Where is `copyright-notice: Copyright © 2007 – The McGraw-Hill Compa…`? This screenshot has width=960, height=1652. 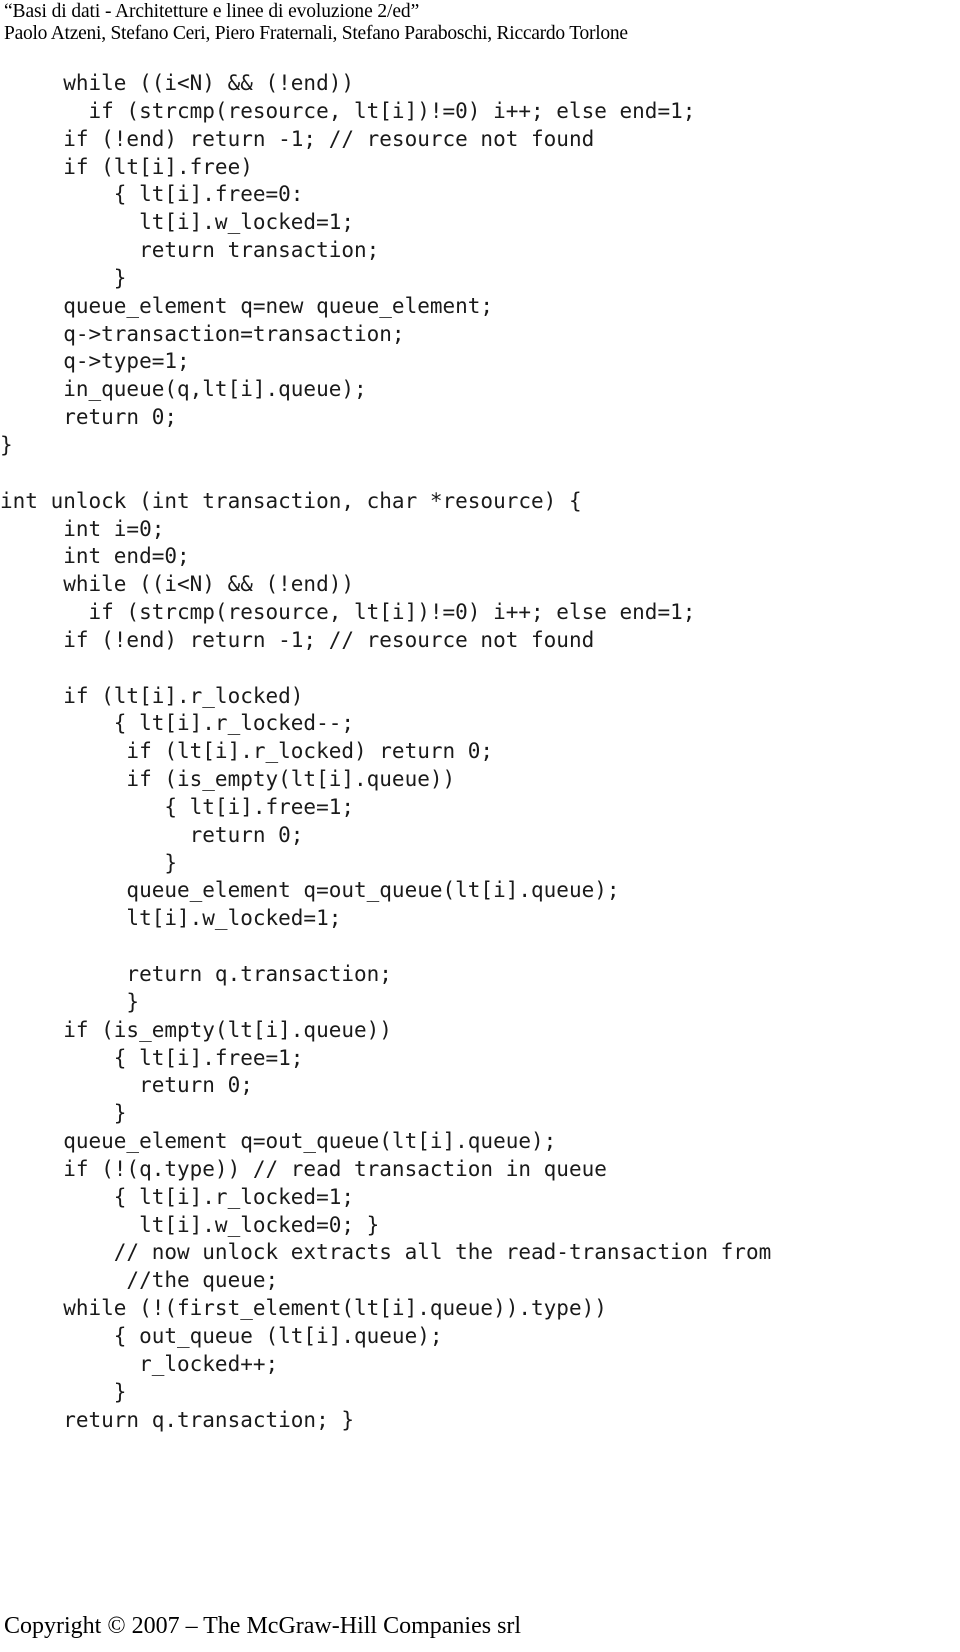
copyright-notice: Copyright © 2007 – The McGraw-Hill Compa… is located at coordinates (263, 1626).